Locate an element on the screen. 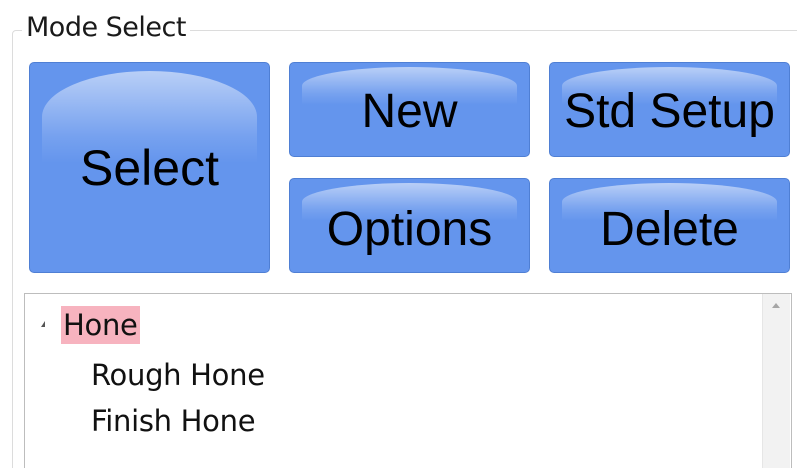  select-button: Select is located at coordinates (149, 167).